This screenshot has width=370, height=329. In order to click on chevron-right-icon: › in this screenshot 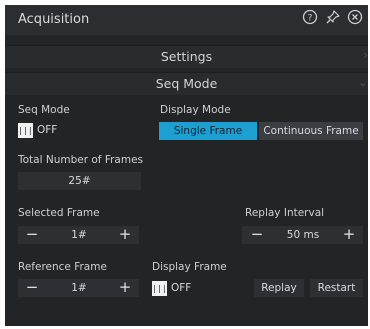, I will do `click(365, 55)`.